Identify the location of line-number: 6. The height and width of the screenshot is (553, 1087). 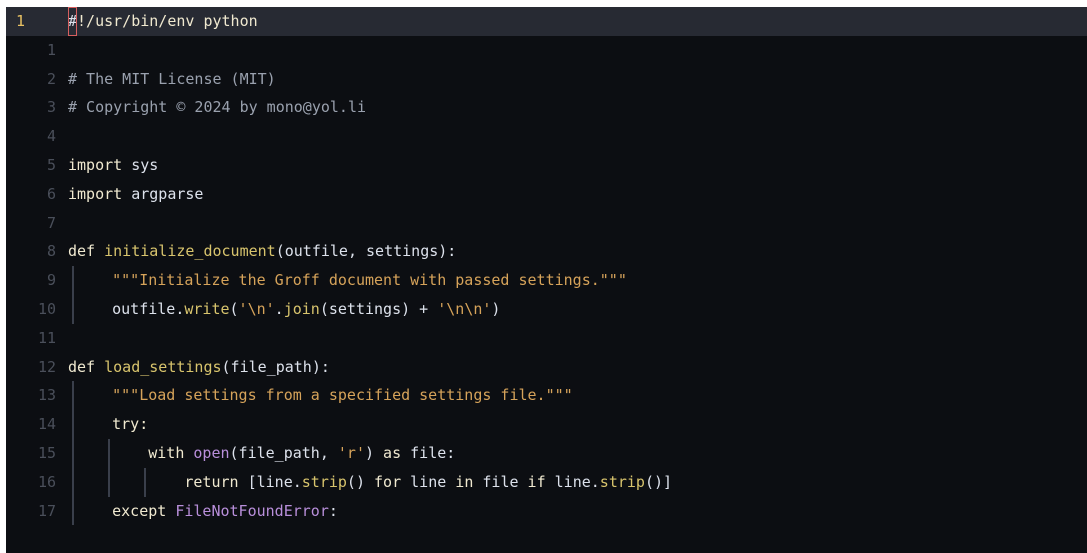
(51, 193).